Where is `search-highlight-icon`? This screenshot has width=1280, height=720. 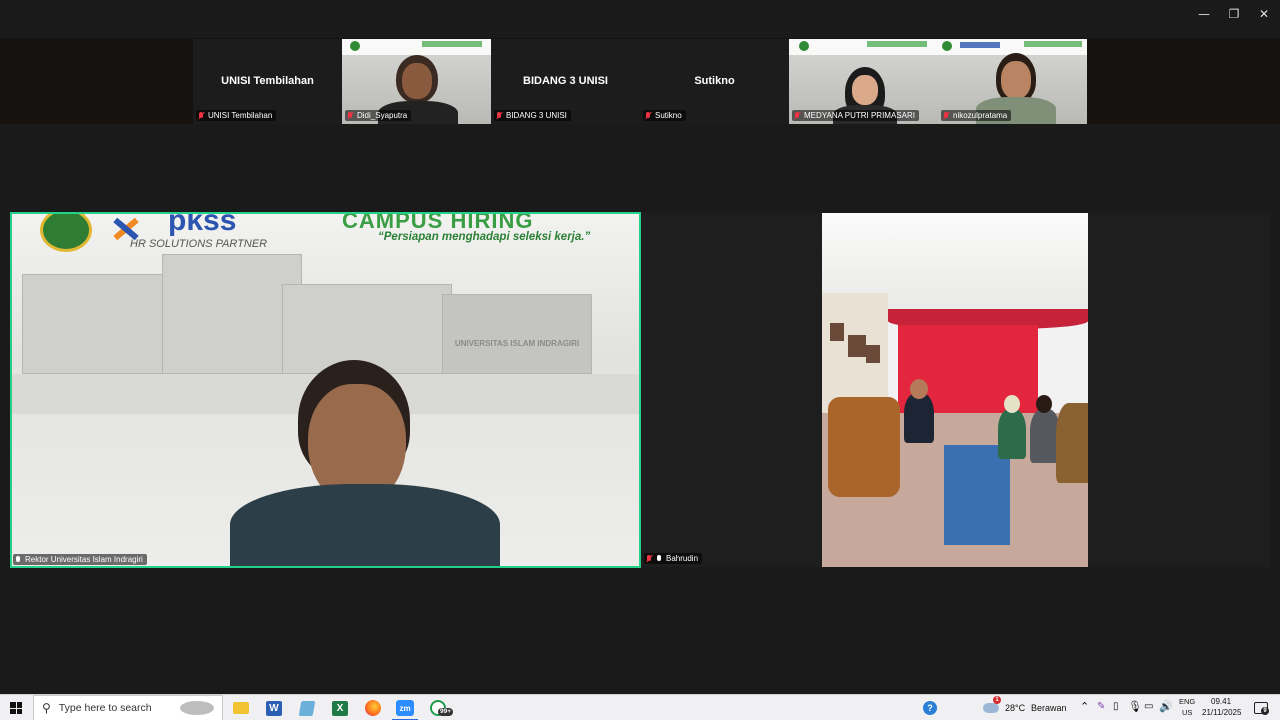
search-highlight-icon is located at coordinates (197, 708).